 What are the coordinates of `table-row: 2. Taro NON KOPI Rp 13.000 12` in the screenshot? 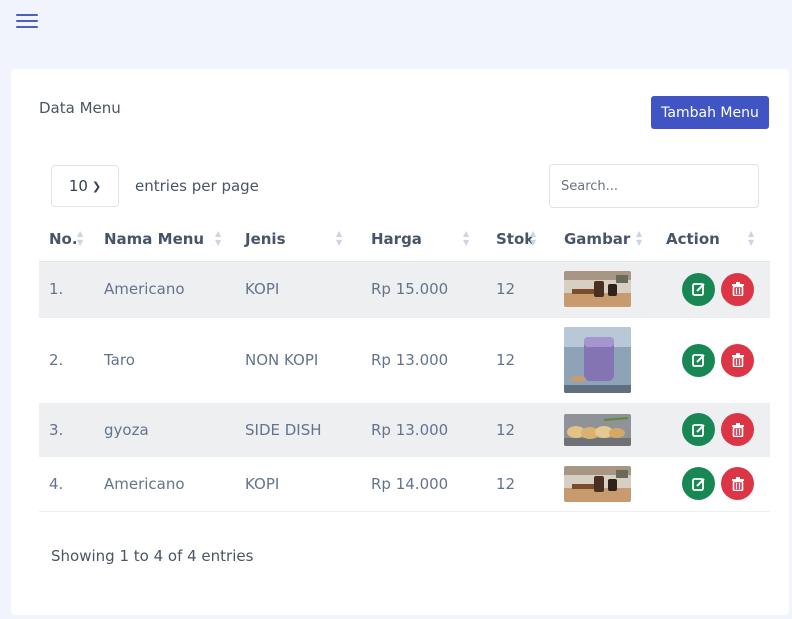 It's located at (404, 360).